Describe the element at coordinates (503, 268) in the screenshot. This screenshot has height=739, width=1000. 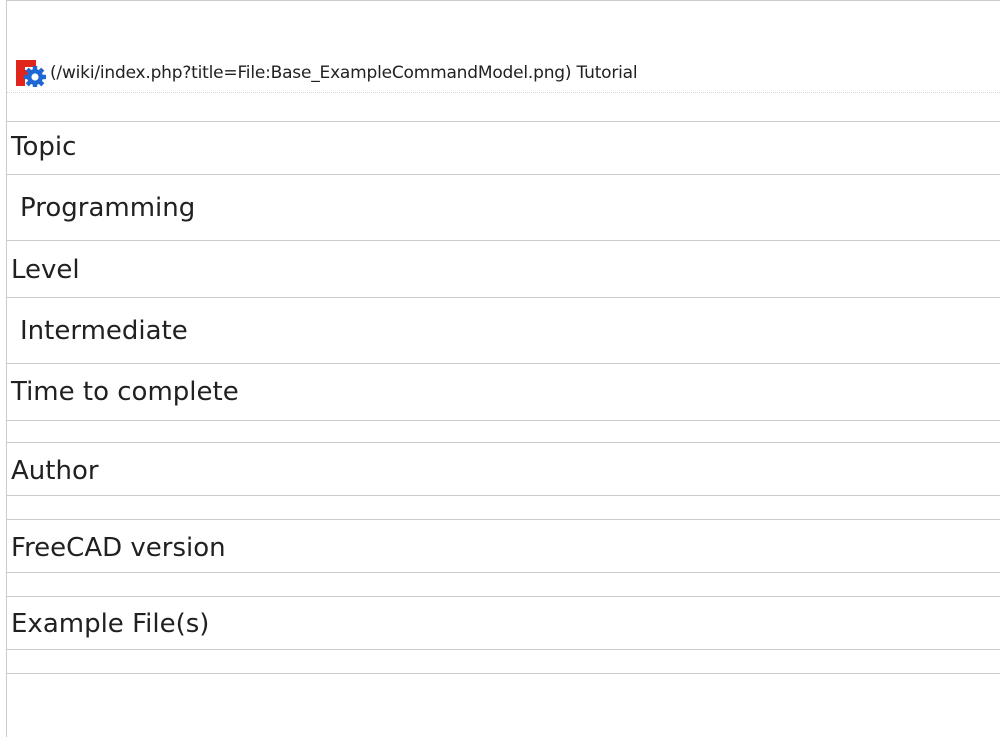
I see `row-level-label: Level` at that location.